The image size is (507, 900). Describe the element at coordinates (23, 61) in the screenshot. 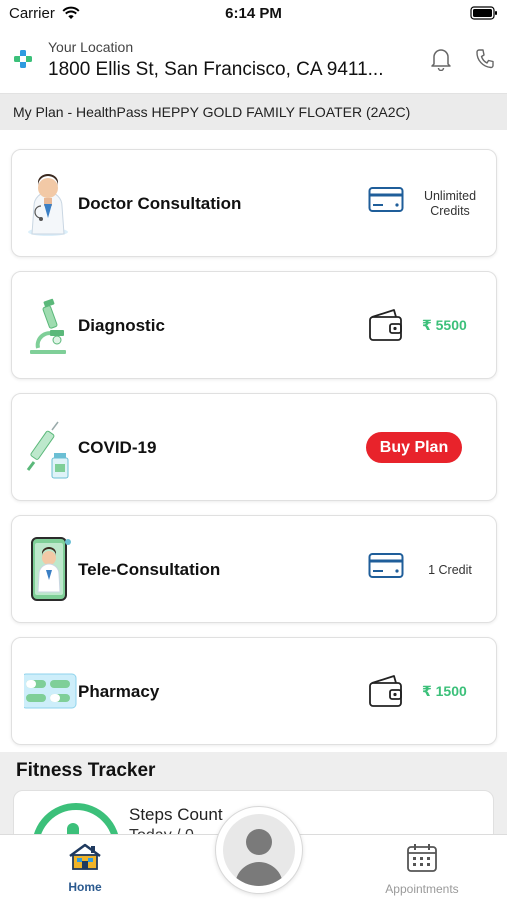

I see `location-pin-icon` at that location.